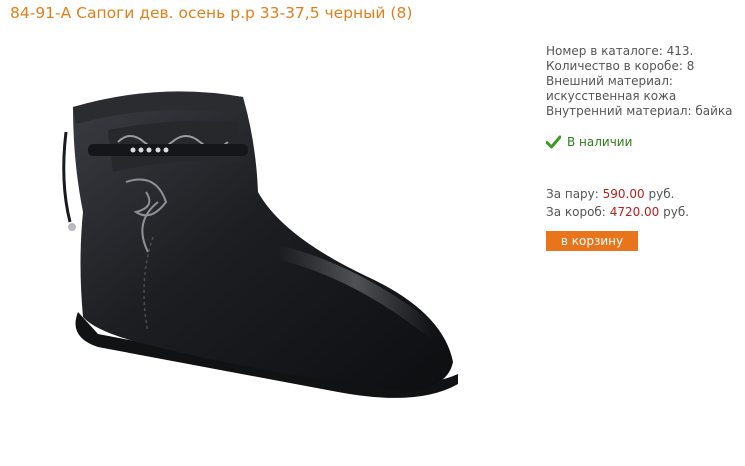  I want to click on add-to-cart-button: в корзину, so click(592, 241).